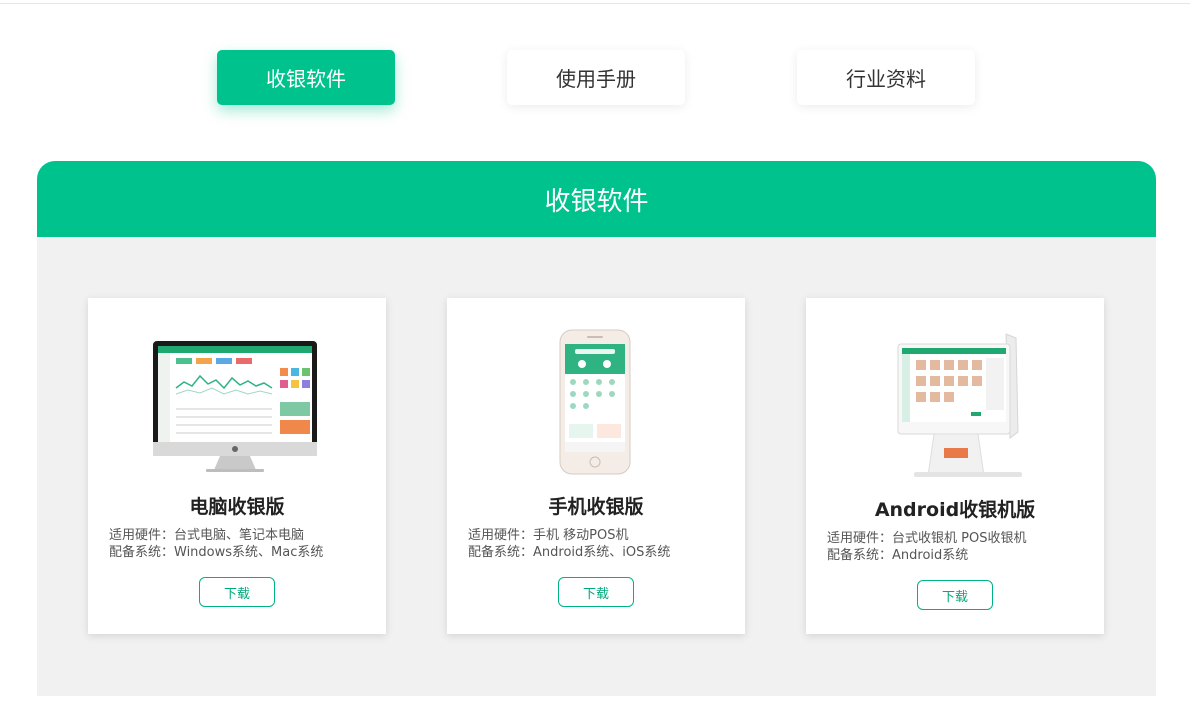 This screenshot has width=1190, height=715. I want to click on tab-user-manual: 使用手册, so click(596, 77).